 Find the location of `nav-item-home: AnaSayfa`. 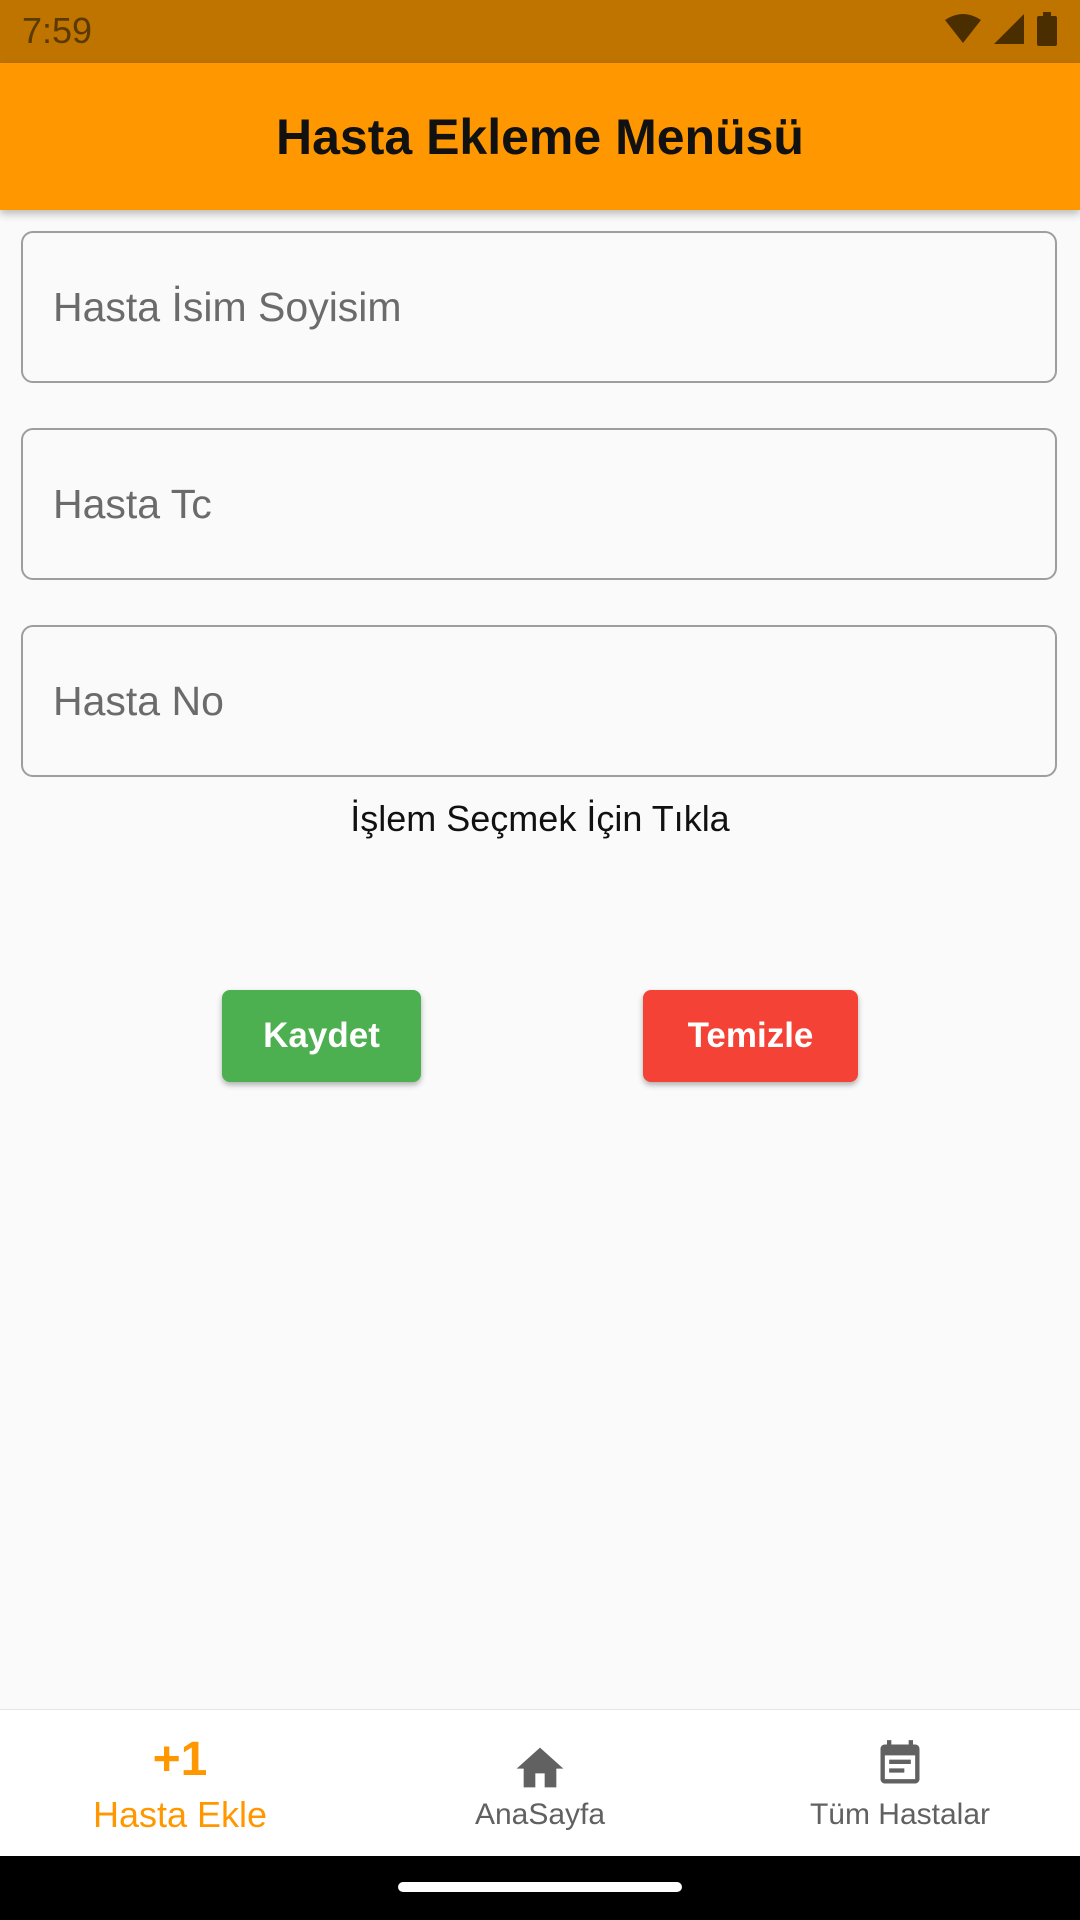

nav-item-home: AnaSayfa is located at coordinates (540, 1783).